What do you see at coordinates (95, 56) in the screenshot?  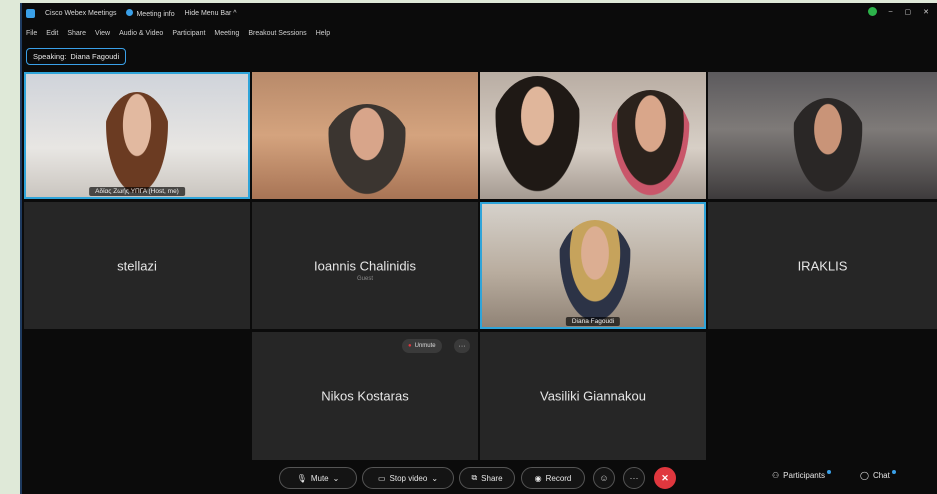 I see `speaking-name: Diana Fagoudi` at bounding box center [95, 56].